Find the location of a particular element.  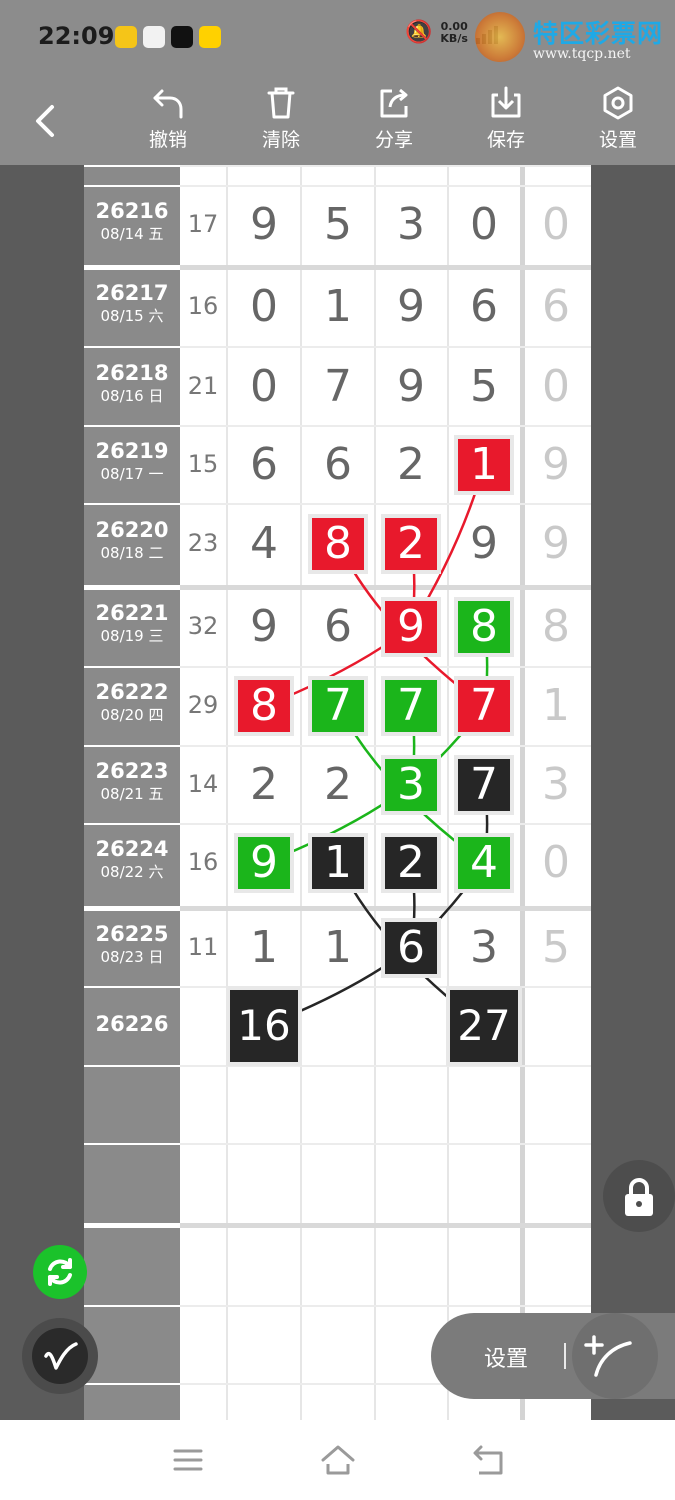

sum-value: 29 is located at coordinates (203, 705).